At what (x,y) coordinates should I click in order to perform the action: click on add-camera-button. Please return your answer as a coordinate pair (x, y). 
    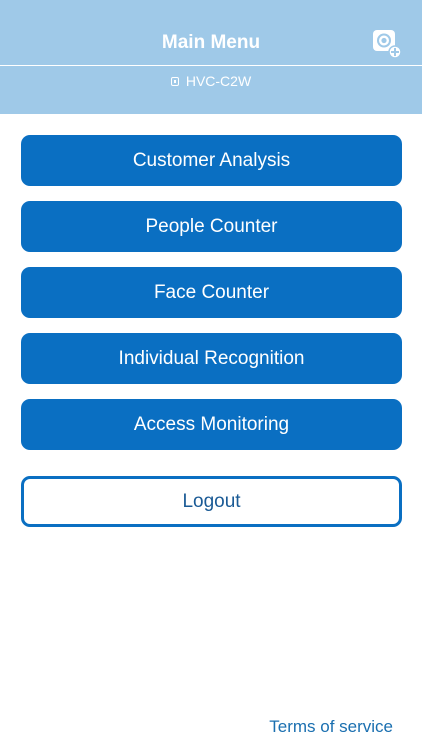
    Looking at the image, I should click on (387, 44).